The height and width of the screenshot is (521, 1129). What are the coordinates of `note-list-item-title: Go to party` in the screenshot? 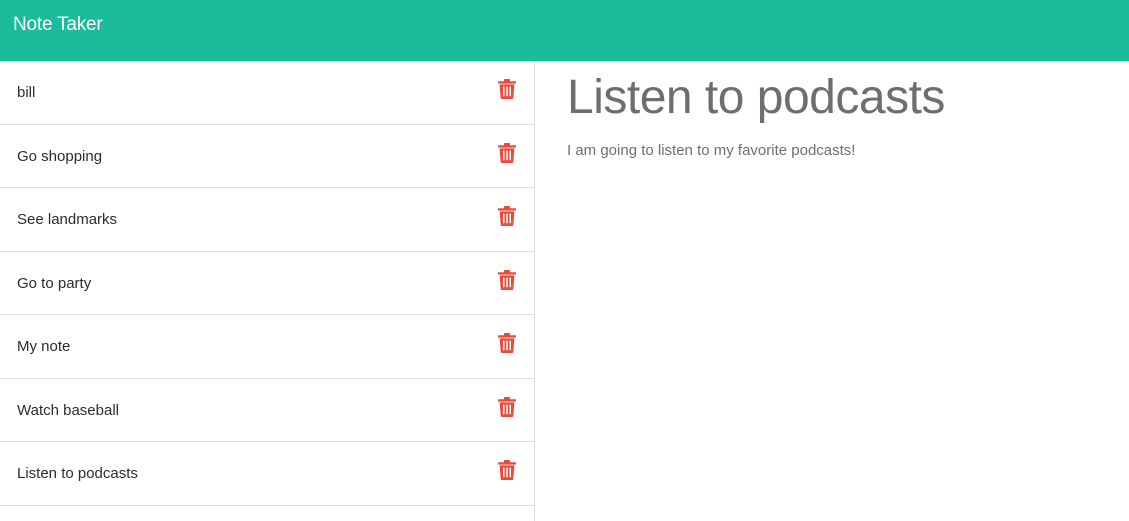 It's located at (54, 283).